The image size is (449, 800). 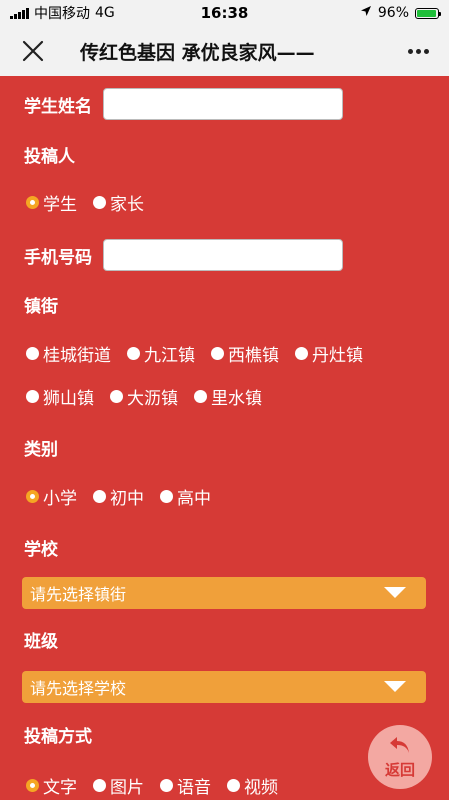 What do you see at coordinates (78, 688) in the screenshot?
I see `class-select-value: 请先选择学校` at bounding box center [78, 688].